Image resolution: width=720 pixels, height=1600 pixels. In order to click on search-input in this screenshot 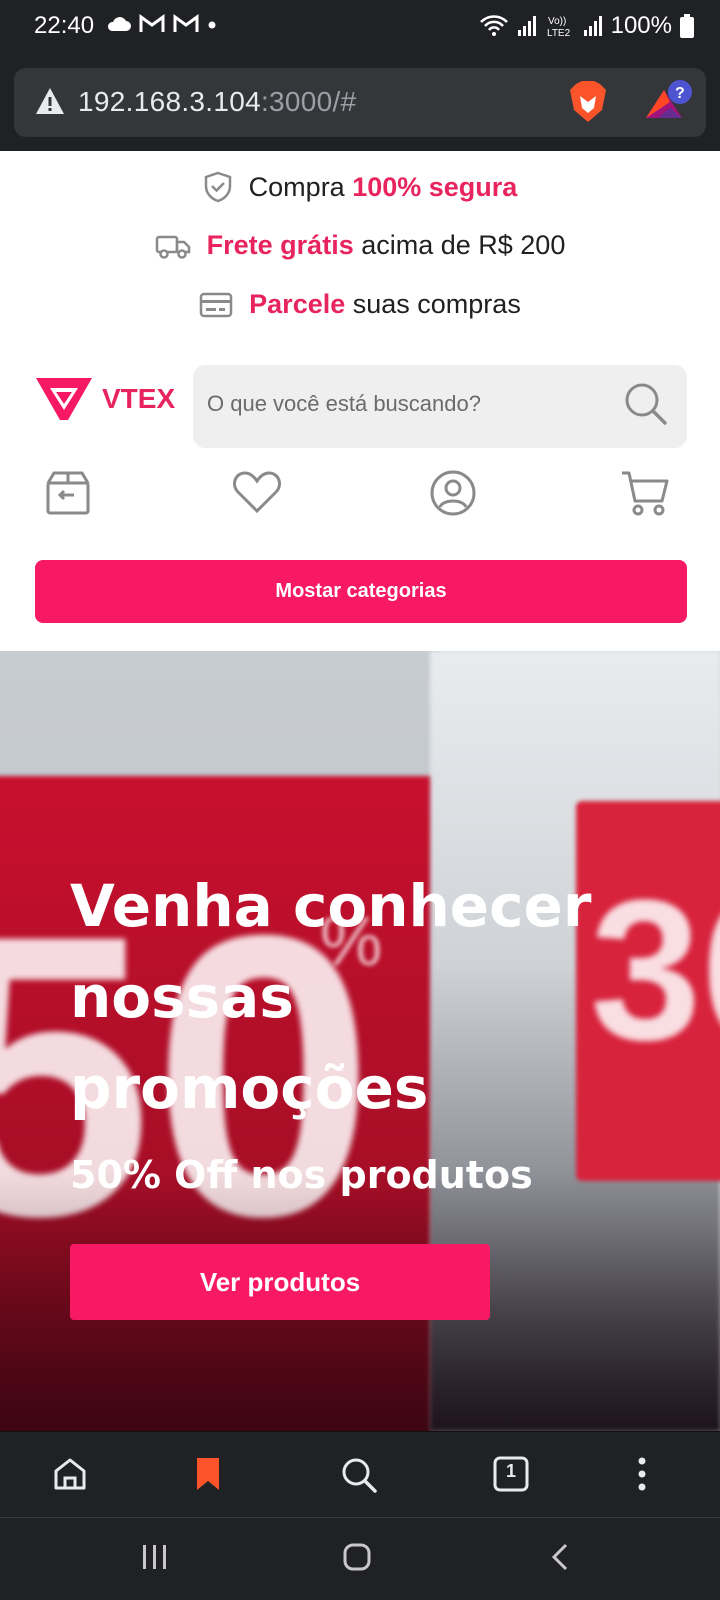, I will do `click(407, 404)`.